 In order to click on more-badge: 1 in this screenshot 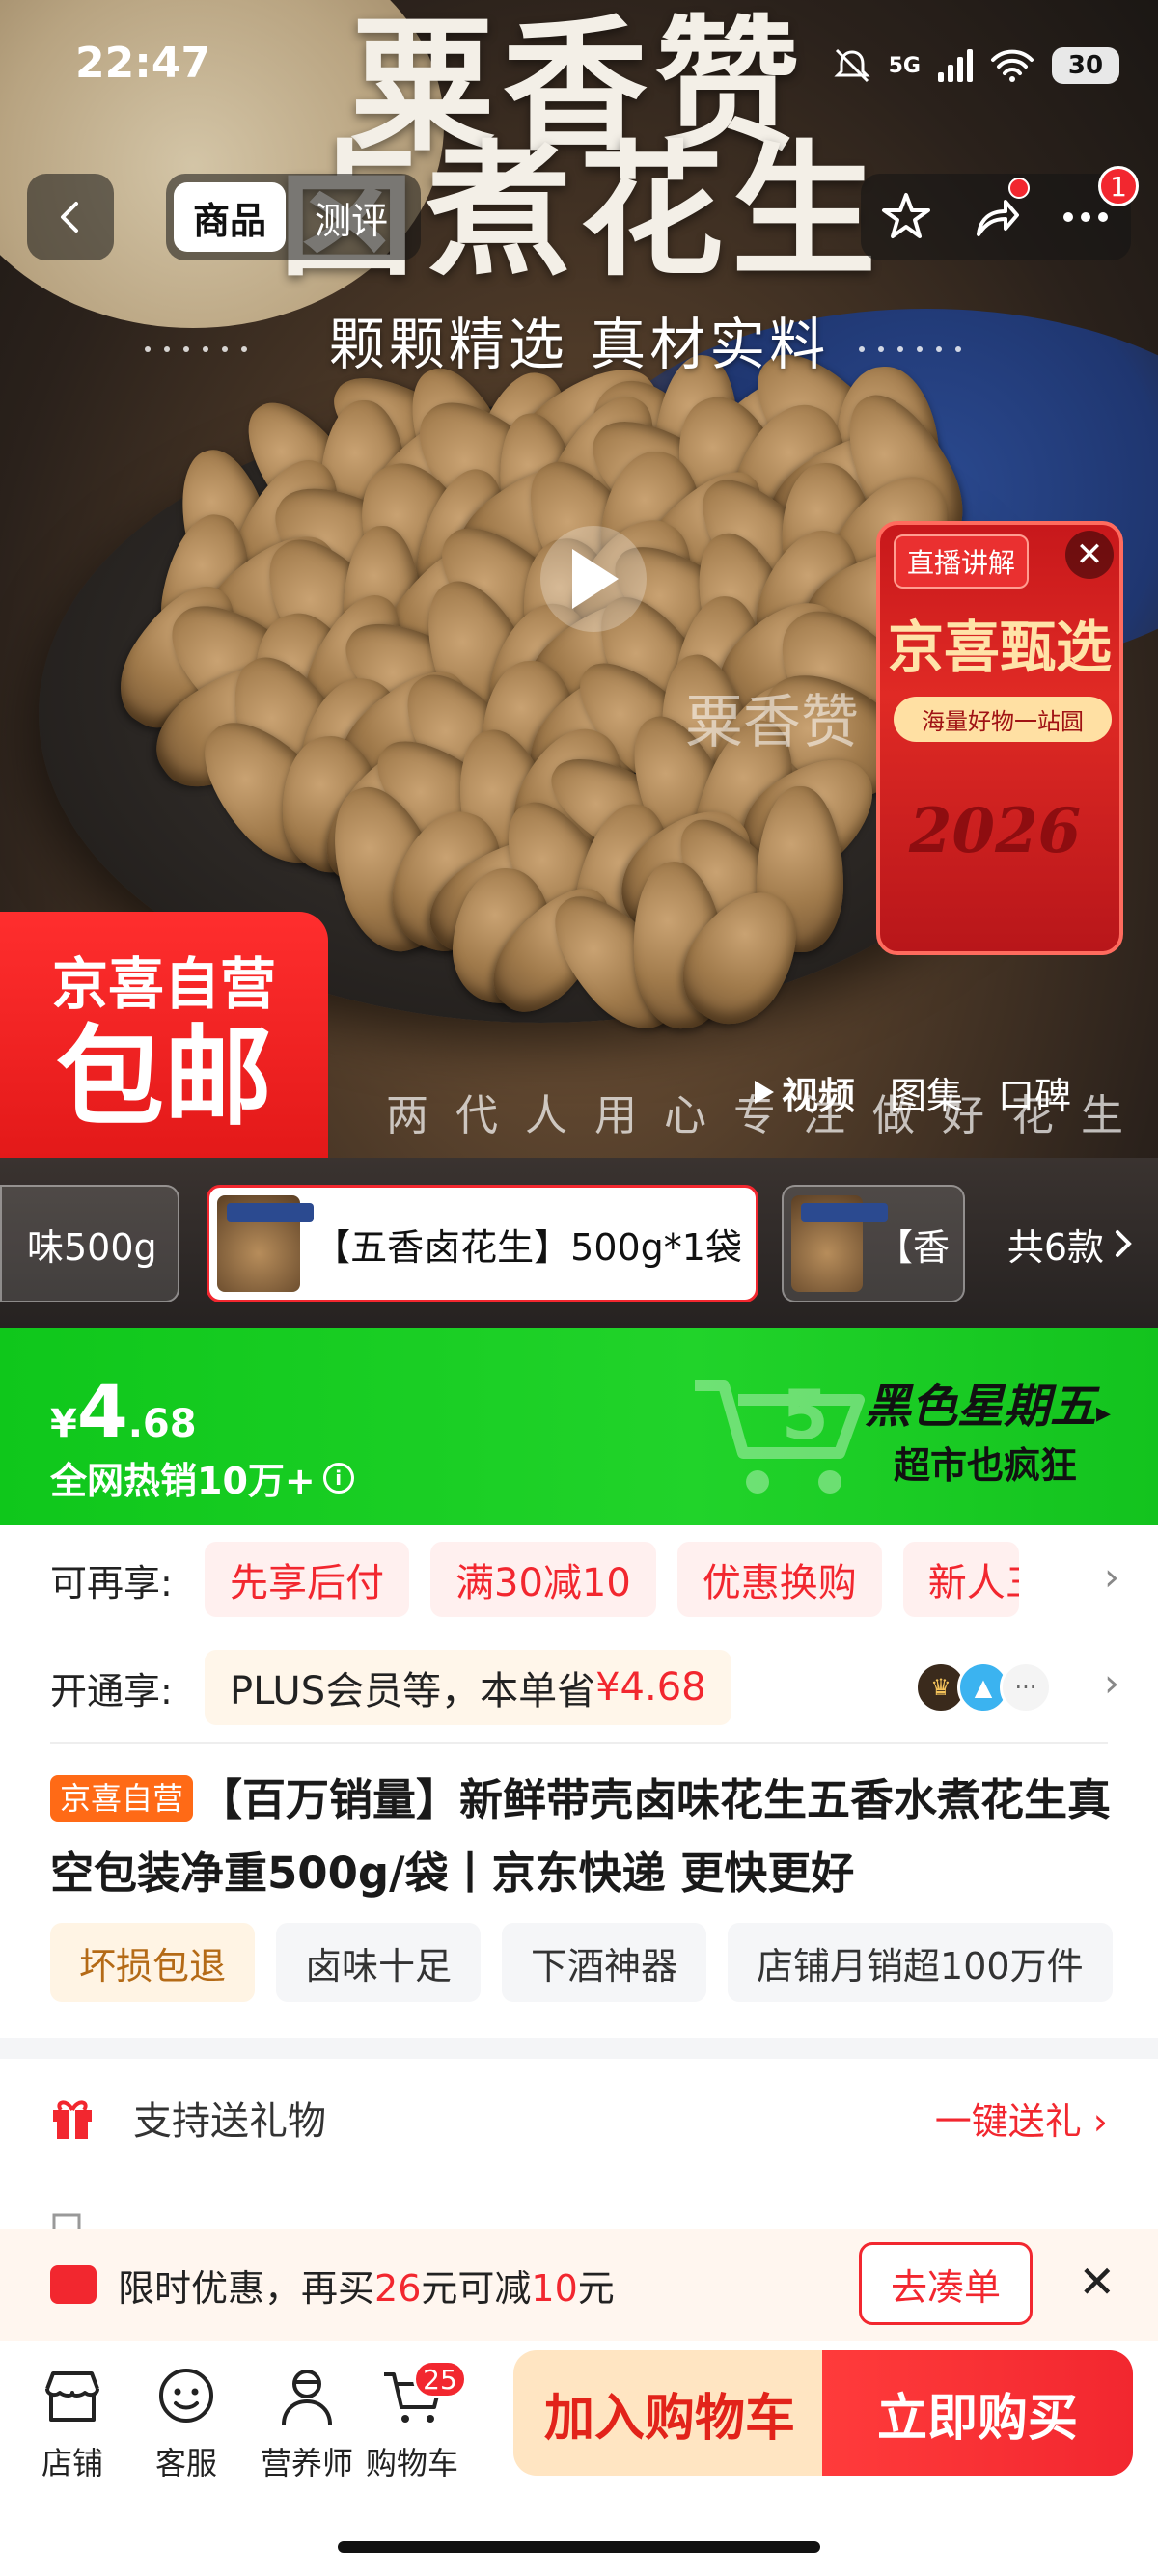, I will do `click(1118, 186)`.